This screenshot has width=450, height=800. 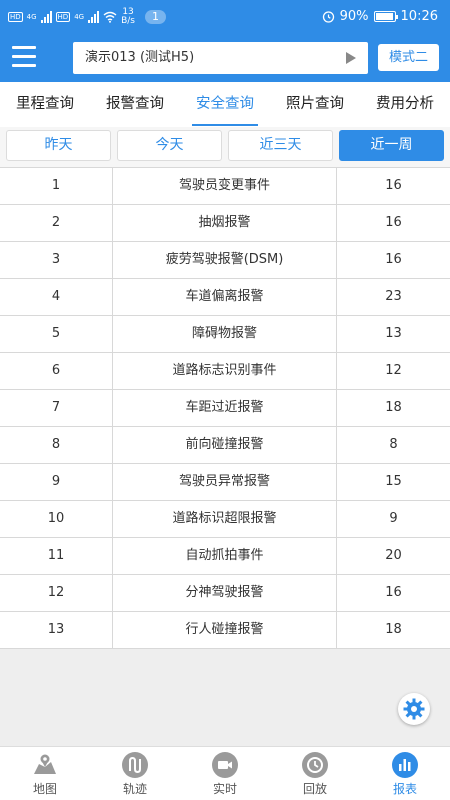 I want to click on filter-yesterday: 昨天, so click(x=58, y=145).